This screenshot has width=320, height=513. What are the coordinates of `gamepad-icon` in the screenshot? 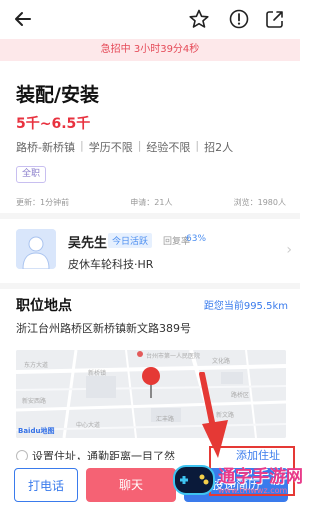 It's located at (194, 480).